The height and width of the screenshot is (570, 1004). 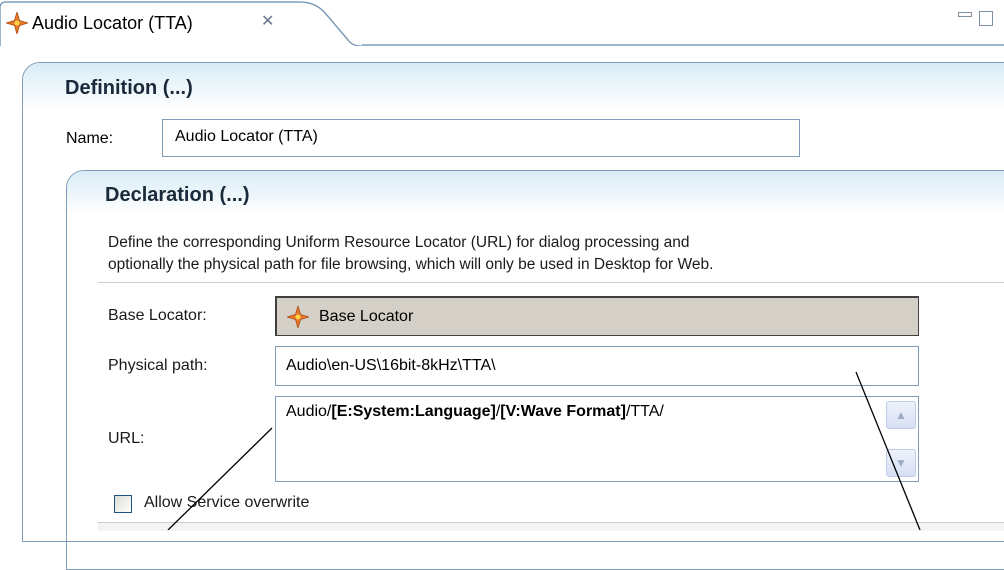 What do you see at coordinates (597, 366) in the screenshot?
I see `physical-path-input: Audio\en-US\16bit-8kHz\TTA\` at bounding box center [597, 366].